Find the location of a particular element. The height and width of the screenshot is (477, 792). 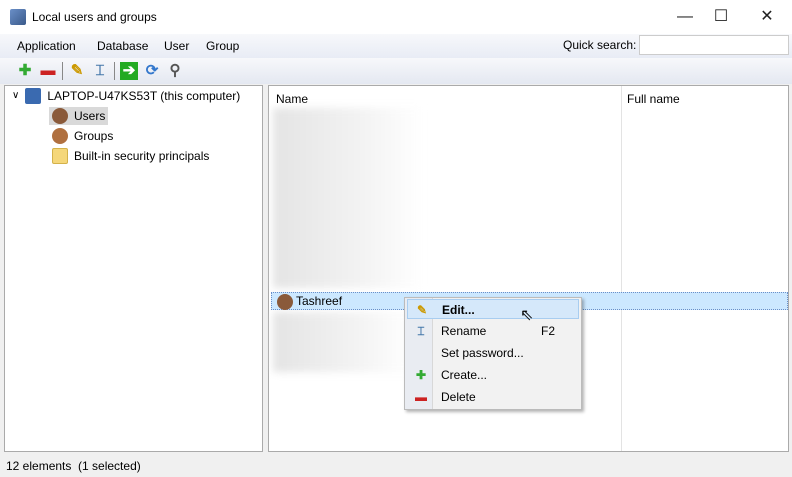

menu-group: Group is located at coordinates (222, 46).